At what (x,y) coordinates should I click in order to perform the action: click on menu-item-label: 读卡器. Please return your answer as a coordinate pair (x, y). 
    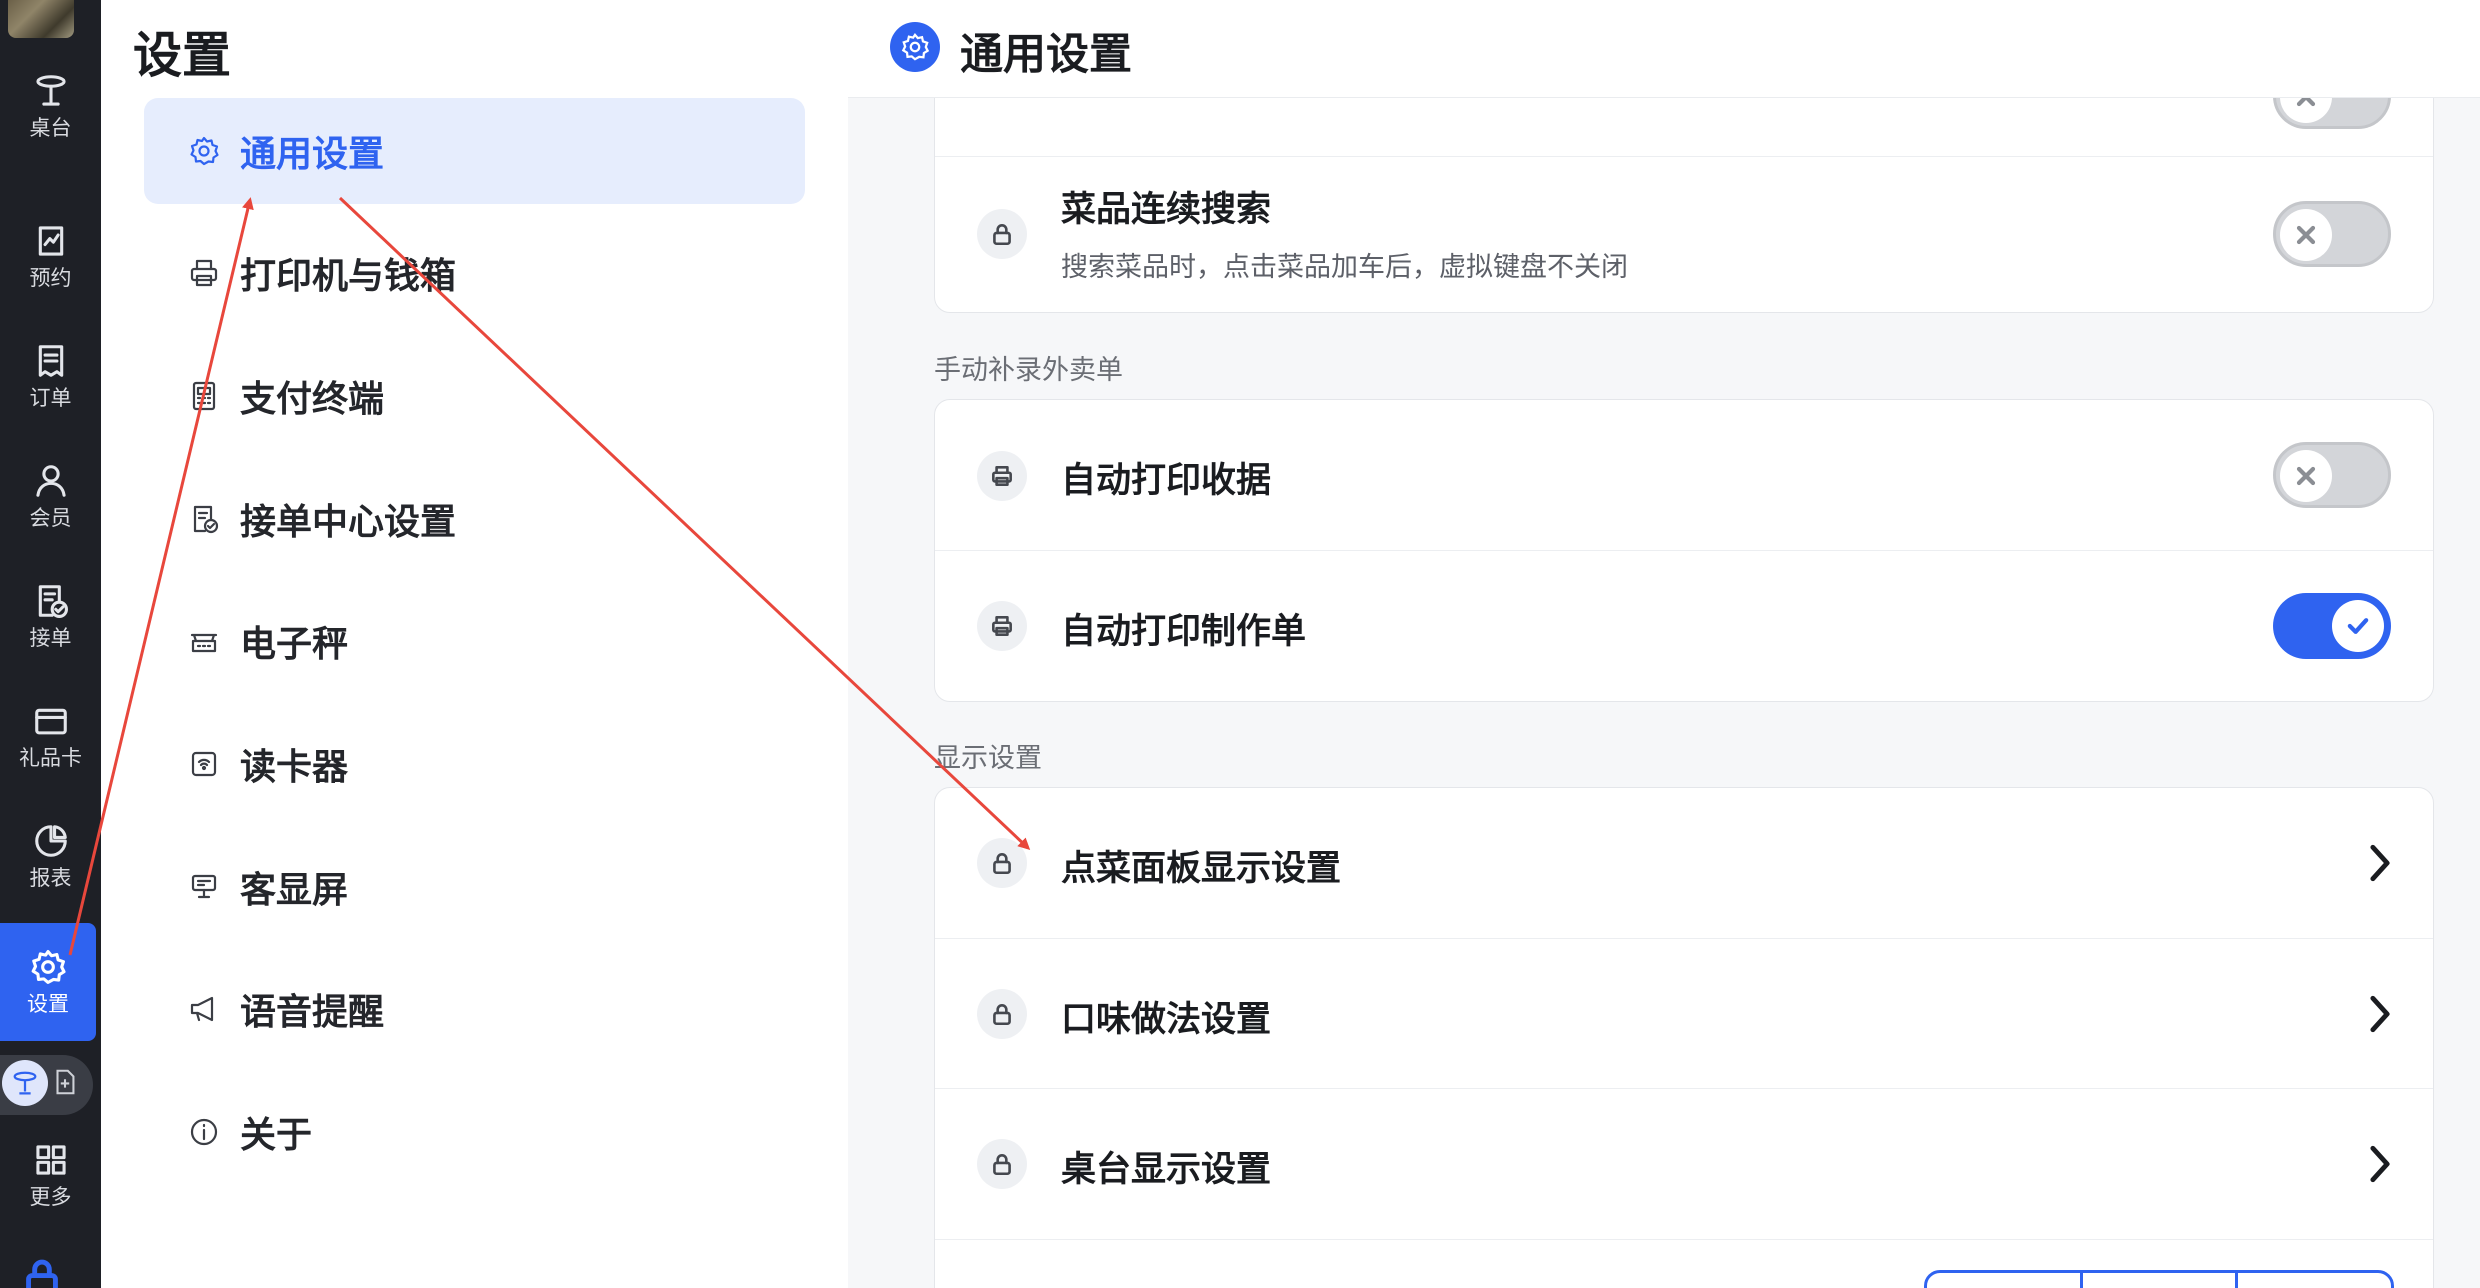
    Looking at the image, I should click on (294, 767).